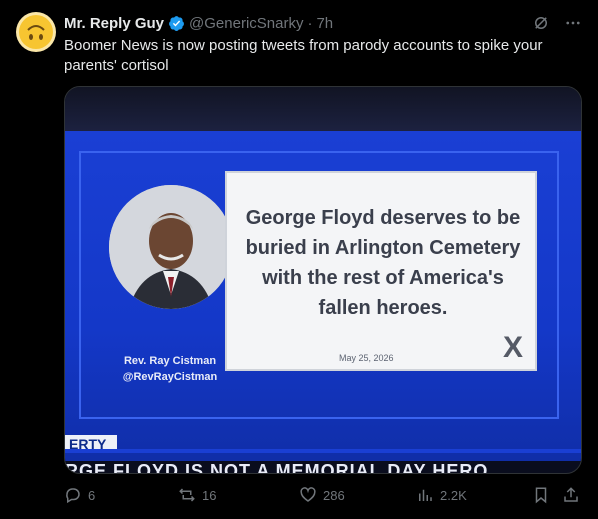 Image resolution: width=598 pixels, height=519 pixels. I want to click on repost-count: 16, so click(209, 495).